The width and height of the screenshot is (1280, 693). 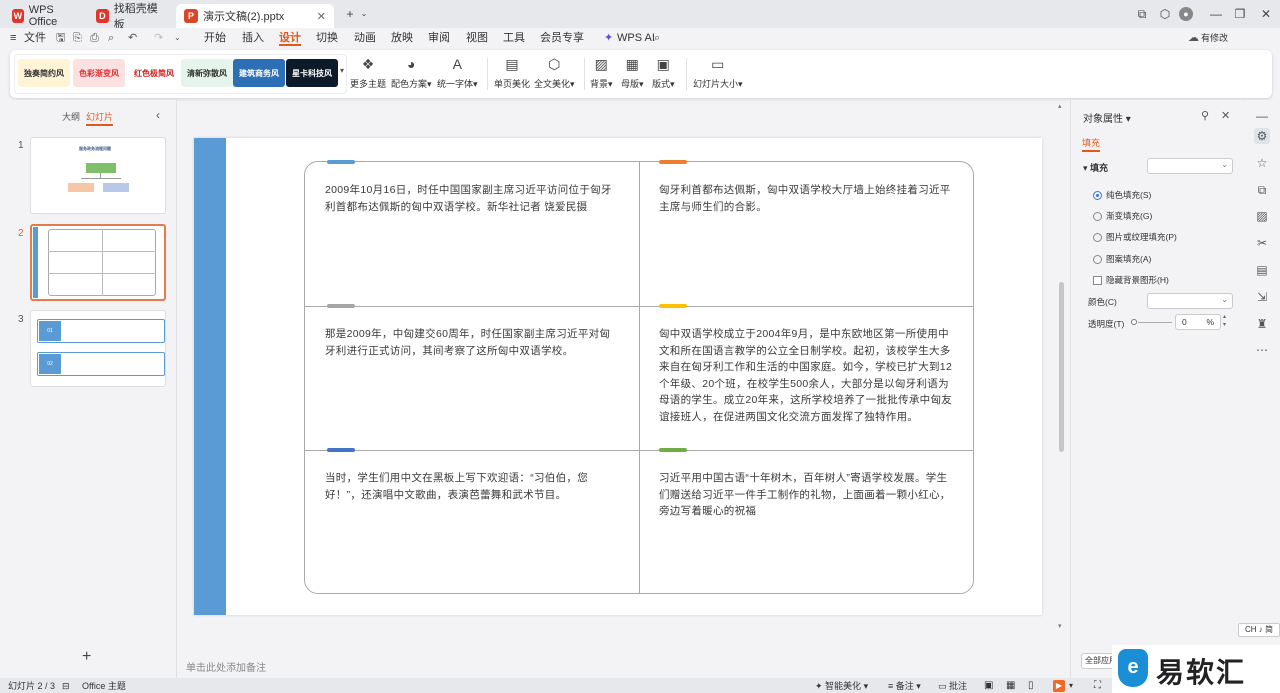 What do you see at coordinates (290, 38) in the screenshot?
I see `menu-design: 设计` at bounding box center [290, 38].